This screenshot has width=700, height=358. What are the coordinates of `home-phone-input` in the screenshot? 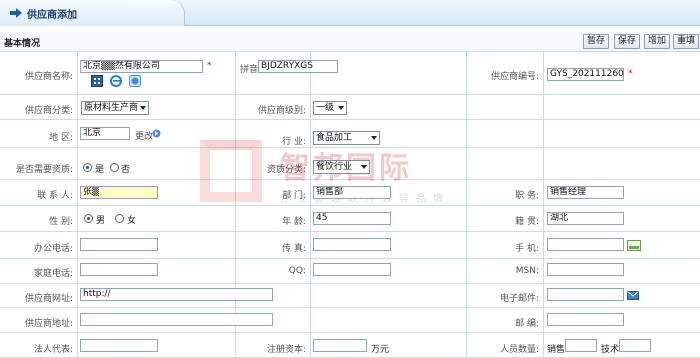 It's located at (119, 269).